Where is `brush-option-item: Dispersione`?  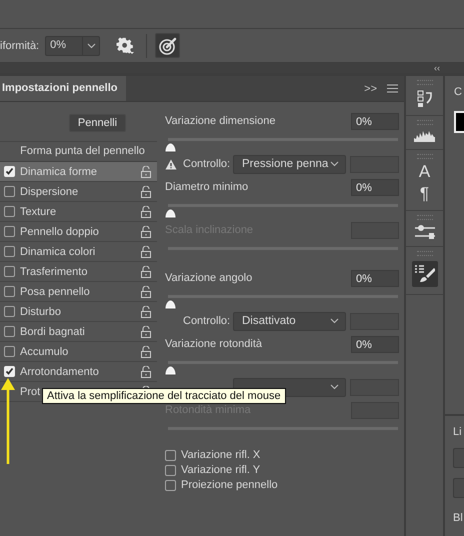
brush-option-item: Dispersione is located at coordinates (78, 192).